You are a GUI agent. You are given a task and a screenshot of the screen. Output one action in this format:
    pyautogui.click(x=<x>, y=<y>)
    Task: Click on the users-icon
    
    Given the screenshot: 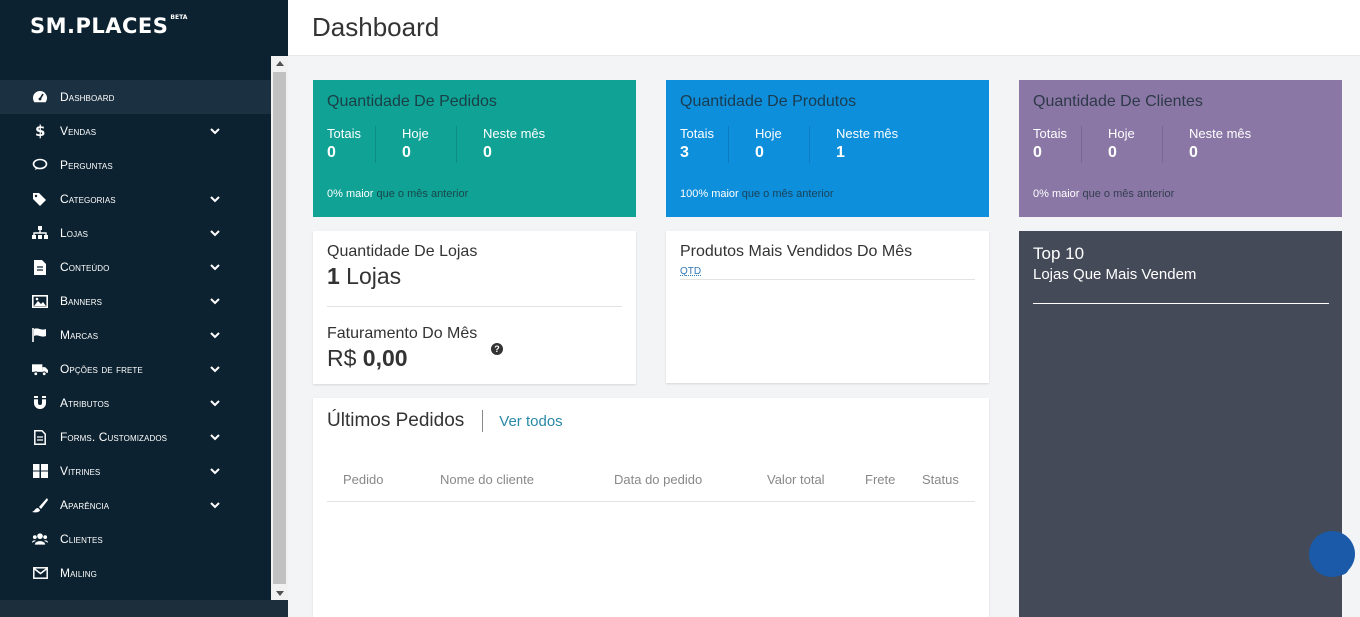 What is the action you would take?
    pyautogui.click(x=40, y=539)
    